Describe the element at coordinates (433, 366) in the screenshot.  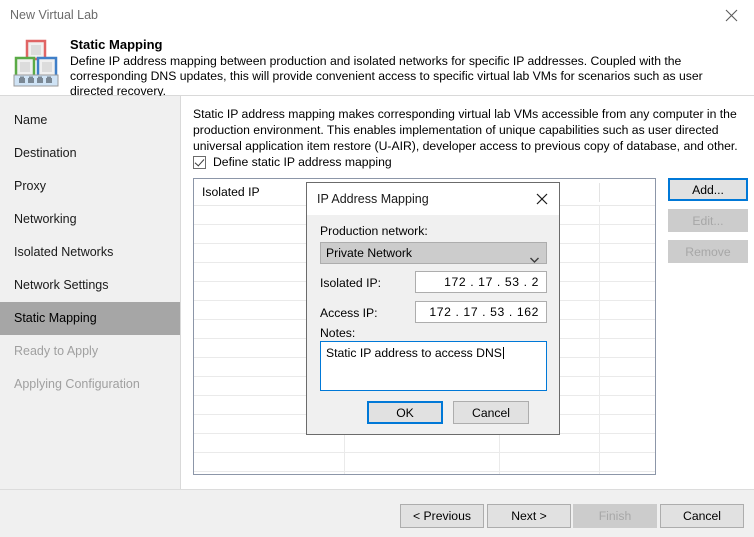
I see `notes-textarea: Static IP address to access DNS` at that location.